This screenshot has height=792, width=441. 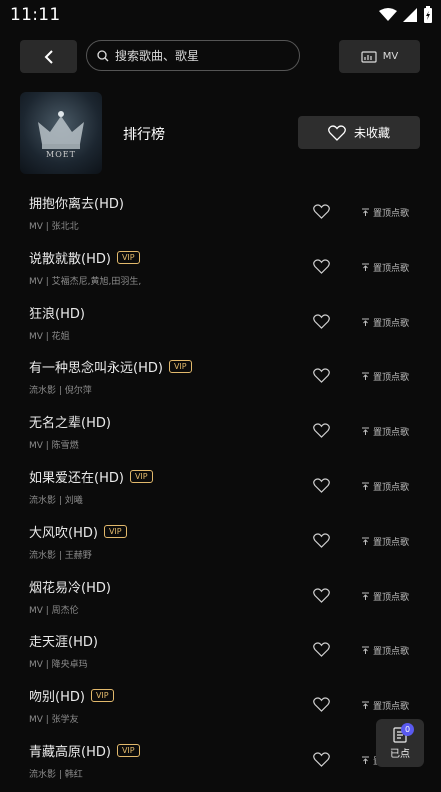 What do you see at coordinates (220, 545) in the screenshot?
I see `song-row: 大风吹(HD) VIP 流水影 | 王赫野 置顶点歌` at bounding box center [220, 545].